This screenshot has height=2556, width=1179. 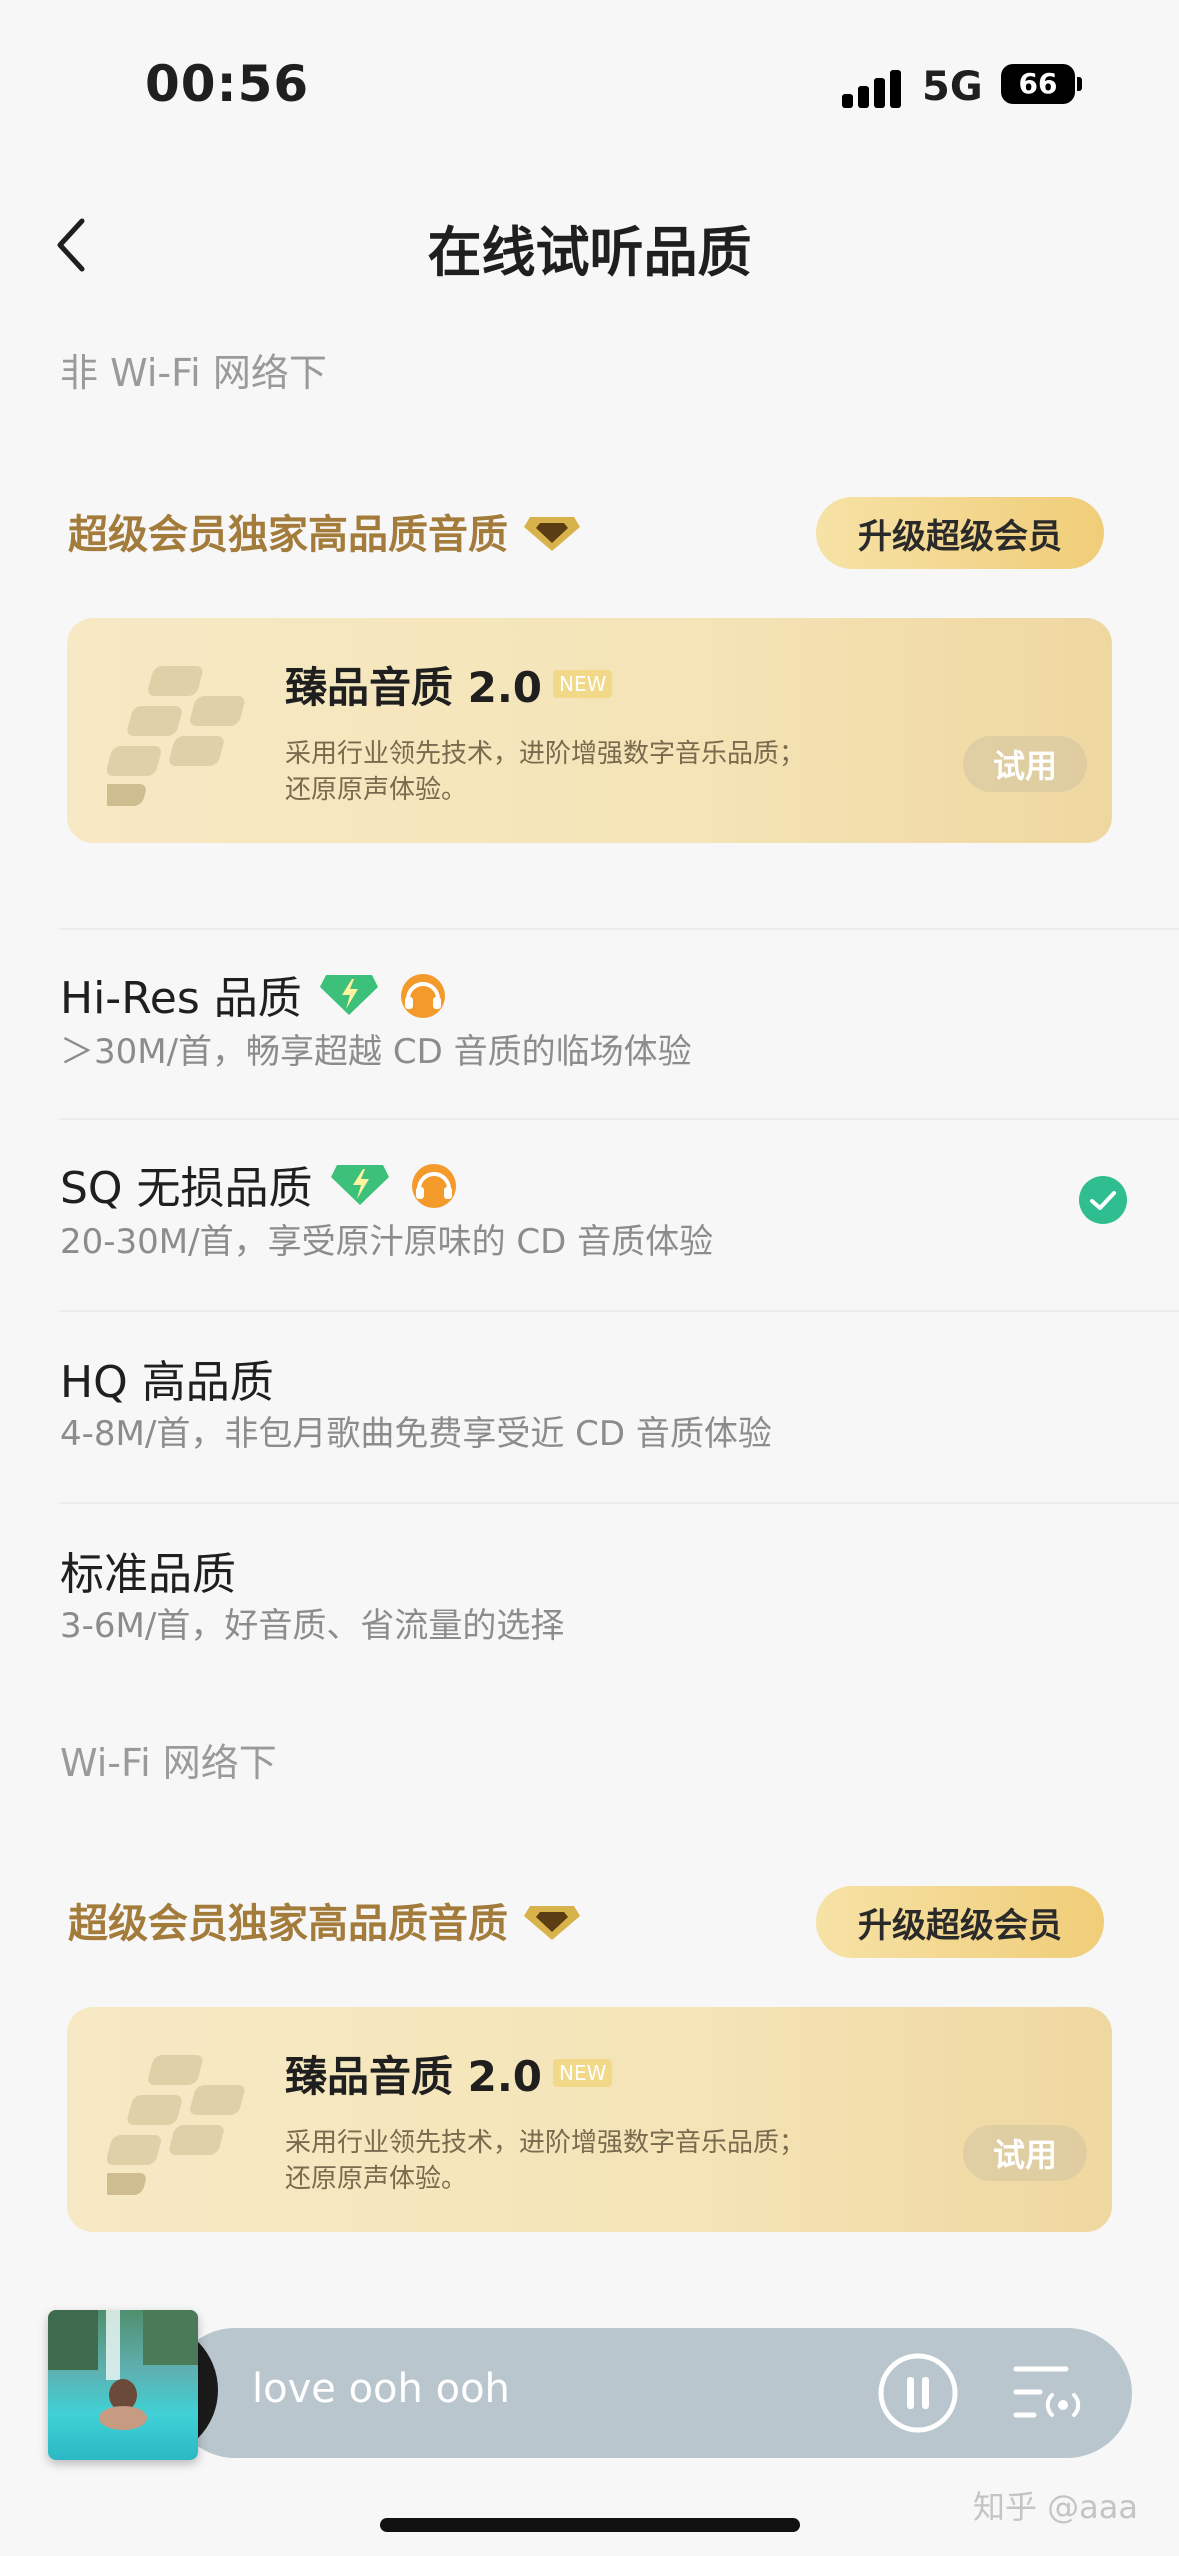 What do you see at coordinates (1103, 1200) in the screenshot?
I see `selected-check-icon` at bounding box center [1103, 1200].